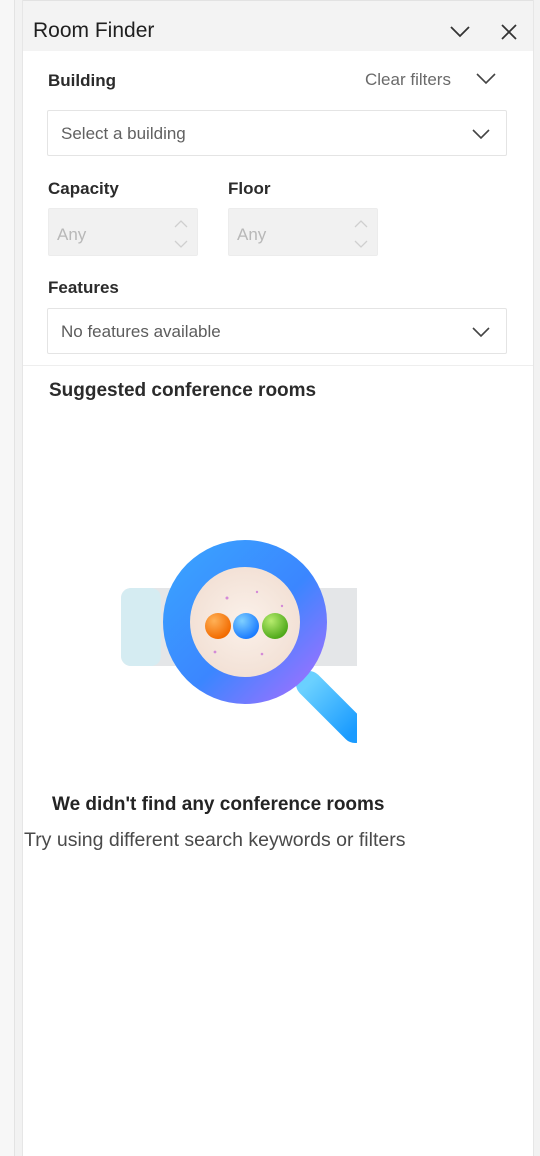  I want to click on capacity-value: Any, so click(72, 234).